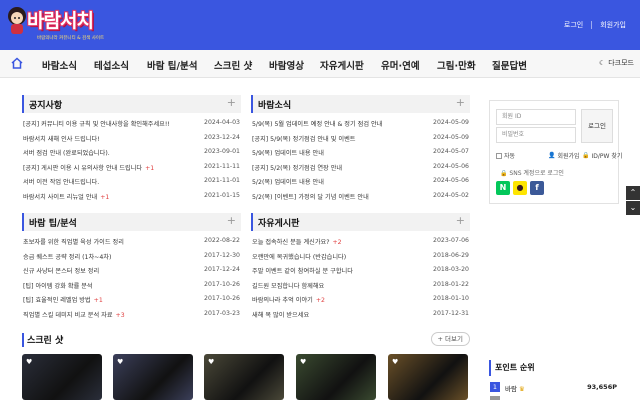  I want to click on mascot-icon, so click(17, 20).